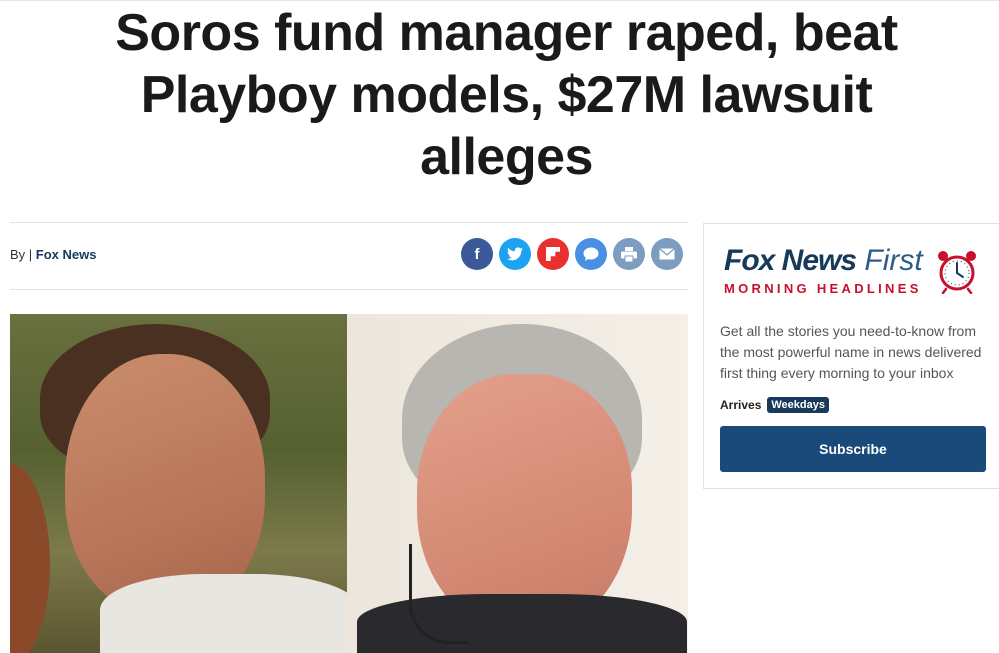  Describe the element at coordinates (572, 254) in the screenshot. I see `share-bar: f` at that location.